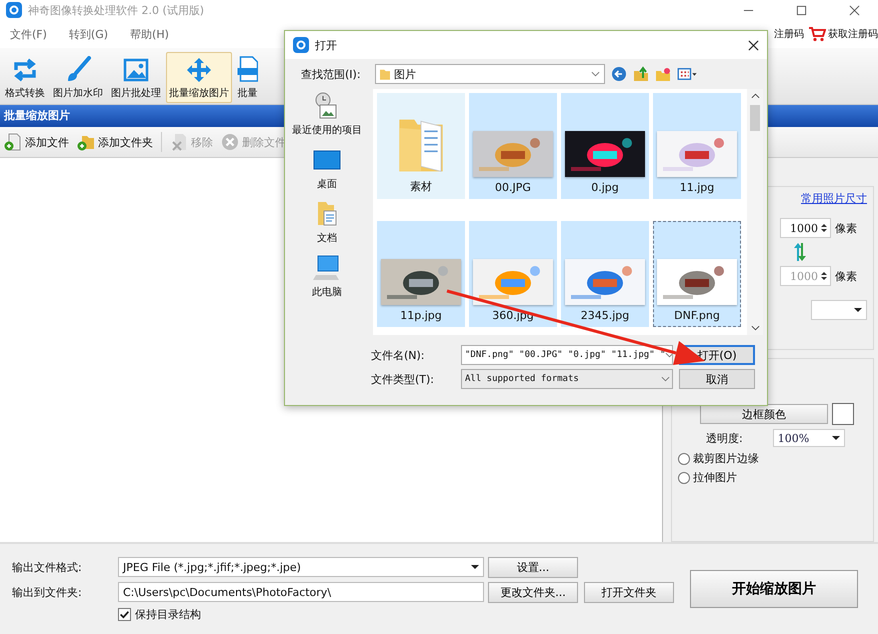 The width and height of the screenshot is (878, 634). What do you see at coordinates (78, 77) in the screenshot?
I see `tool-button: 图片加水印` at bounding box center [78, 77].